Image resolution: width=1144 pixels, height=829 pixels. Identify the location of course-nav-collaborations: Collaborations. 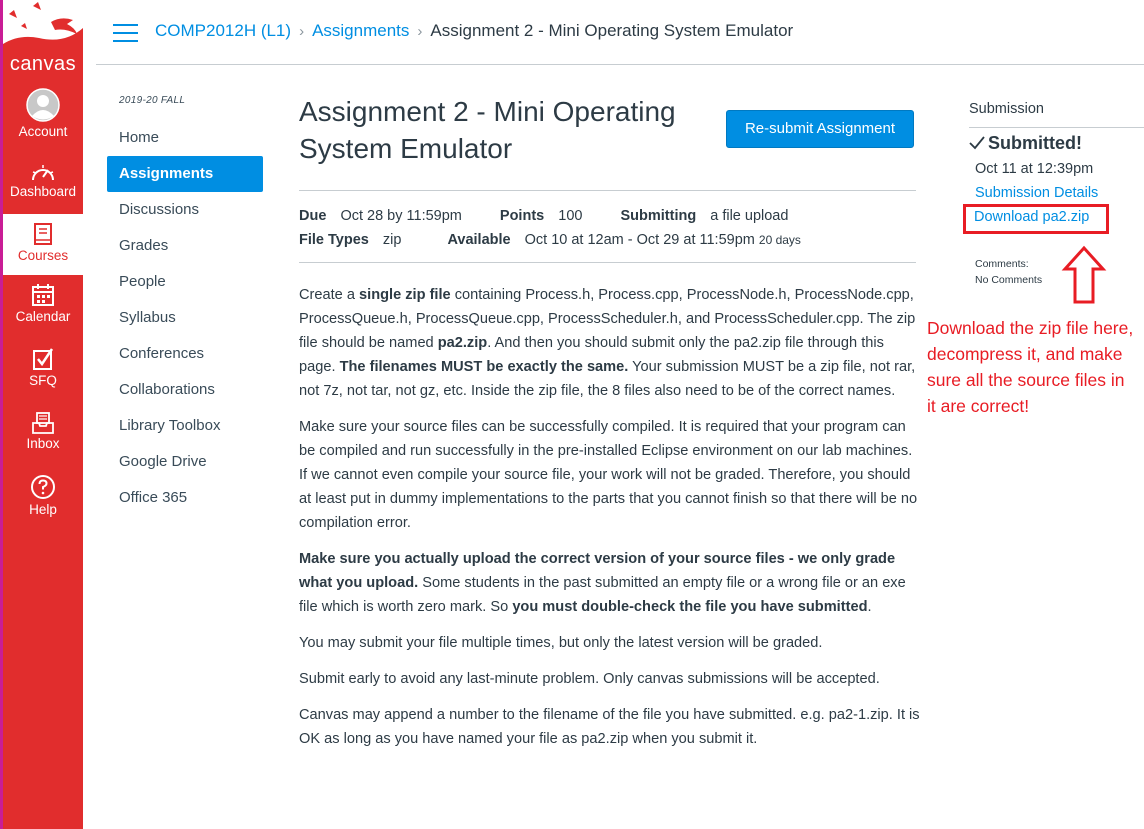
(185, 390).